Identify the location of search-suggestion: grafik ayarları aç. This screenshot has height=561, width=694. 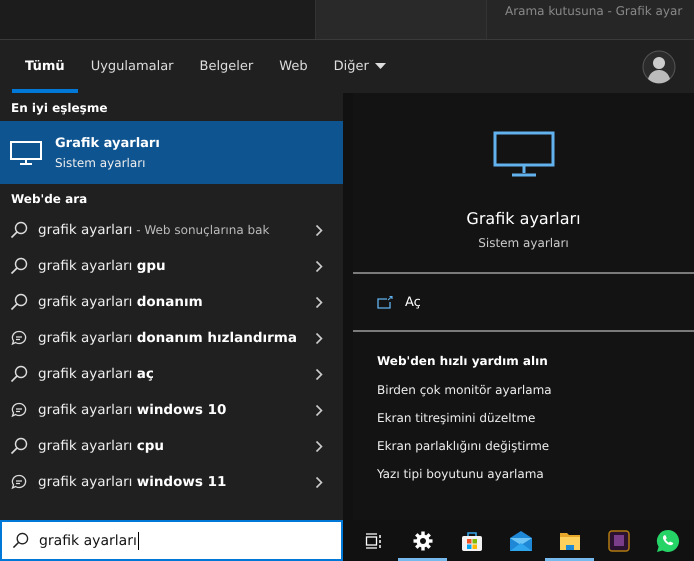
(171, 374).